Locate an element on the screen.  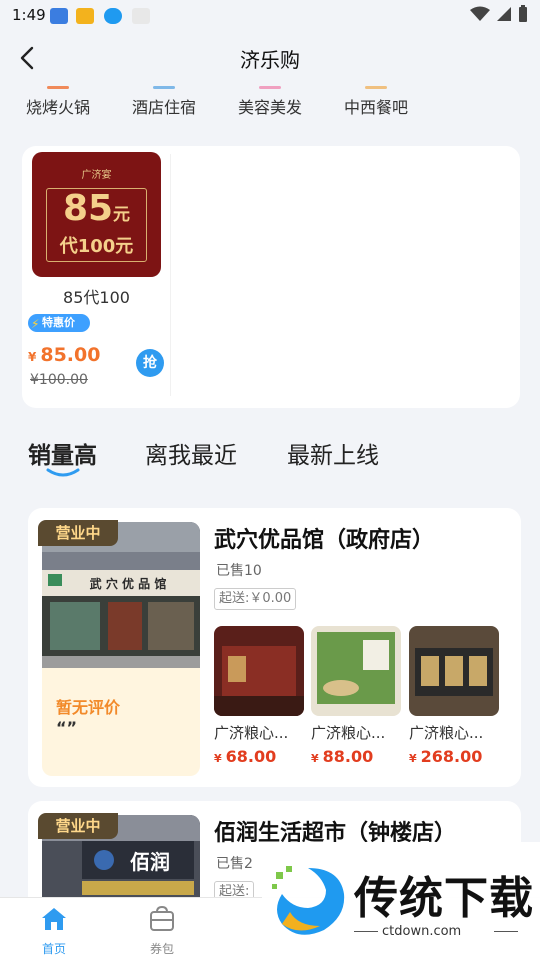
category-label: 烧烤火锅 is located at coordinates (58, 107).